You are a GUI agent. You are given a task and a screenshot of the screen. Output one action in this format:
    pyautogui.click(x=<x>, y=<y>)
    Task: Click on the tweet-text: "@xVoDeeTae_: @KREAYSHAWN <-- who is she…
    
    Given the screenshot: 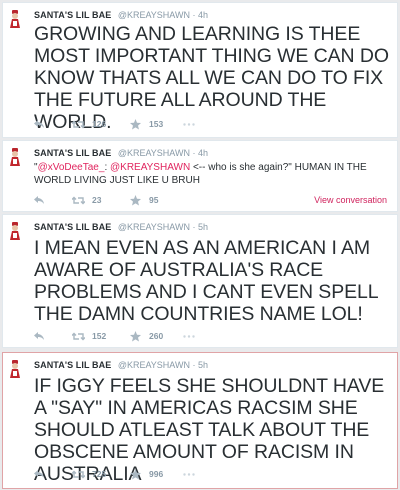 What is the action you would take?
    pyautogui.click(x=211, y=174)
    